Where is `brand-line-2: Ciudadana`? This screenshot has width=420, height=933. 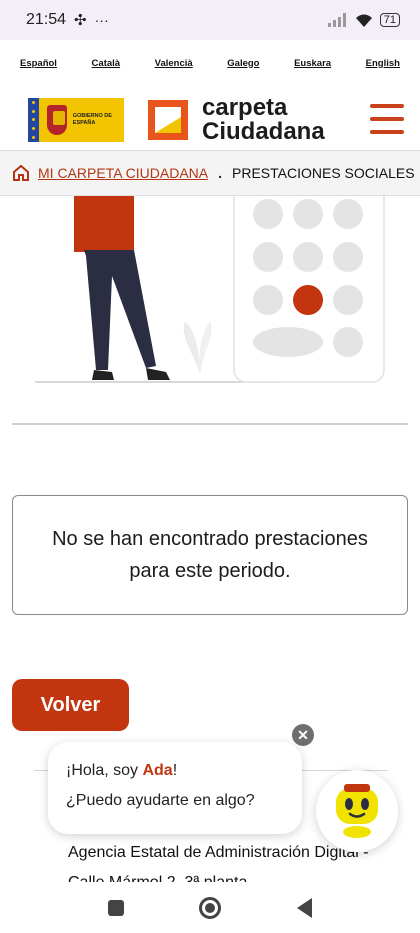 brand-line-2: Ciudadana is located at coordinates (263, 131).